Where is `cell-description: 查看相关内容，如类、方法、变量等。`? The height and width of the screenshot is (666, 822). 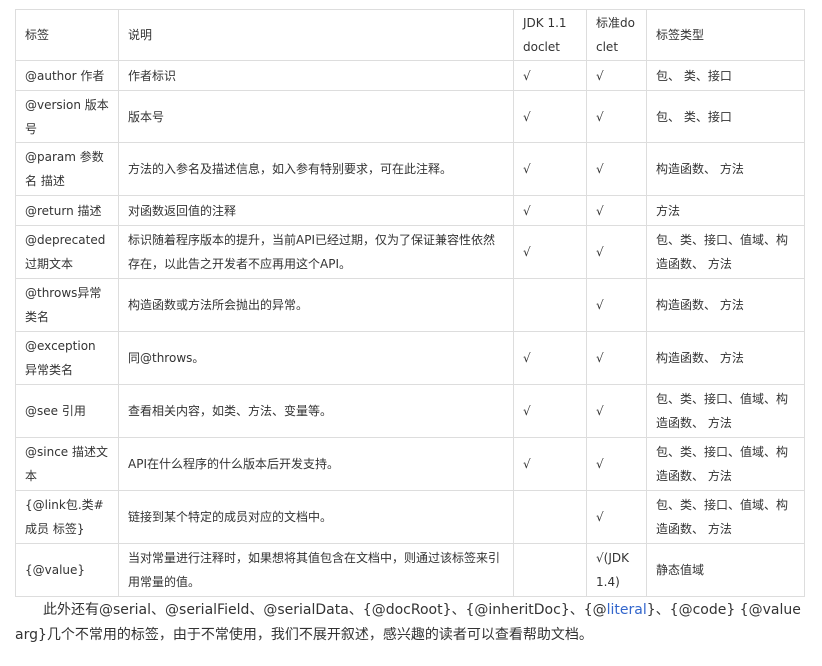
cell-description: 查看相关内容，如类、方法、变量等。 is located at coordinates (316, 411).